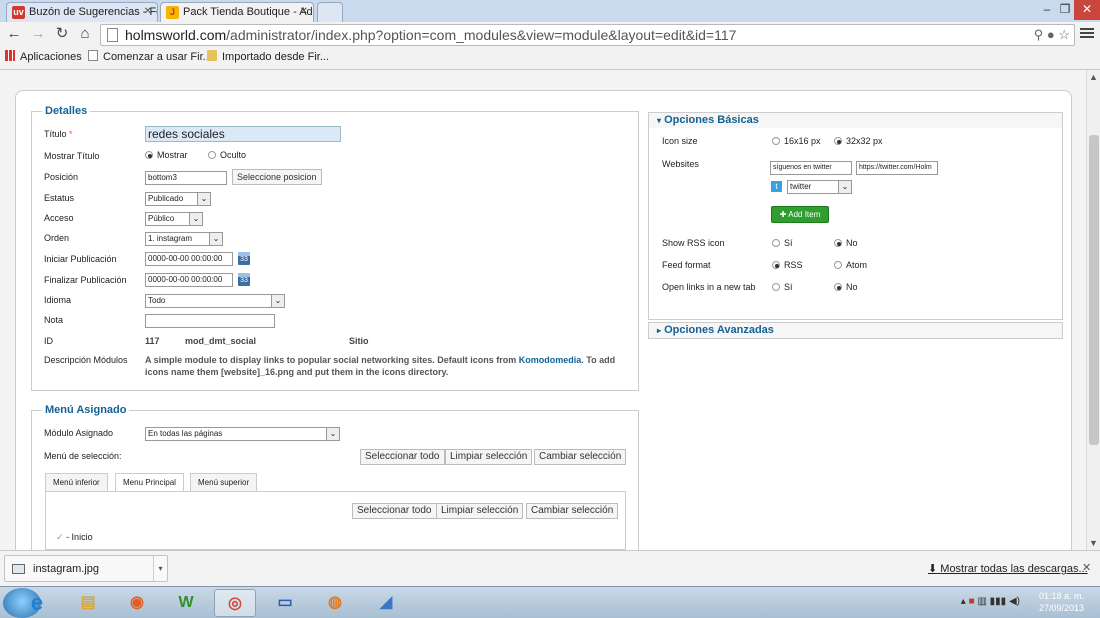 This screenshot has height=618, width=1100. Describe the element at coordinates (680, 164) in the screenshot. I see `websites-label: Websites` at that location.